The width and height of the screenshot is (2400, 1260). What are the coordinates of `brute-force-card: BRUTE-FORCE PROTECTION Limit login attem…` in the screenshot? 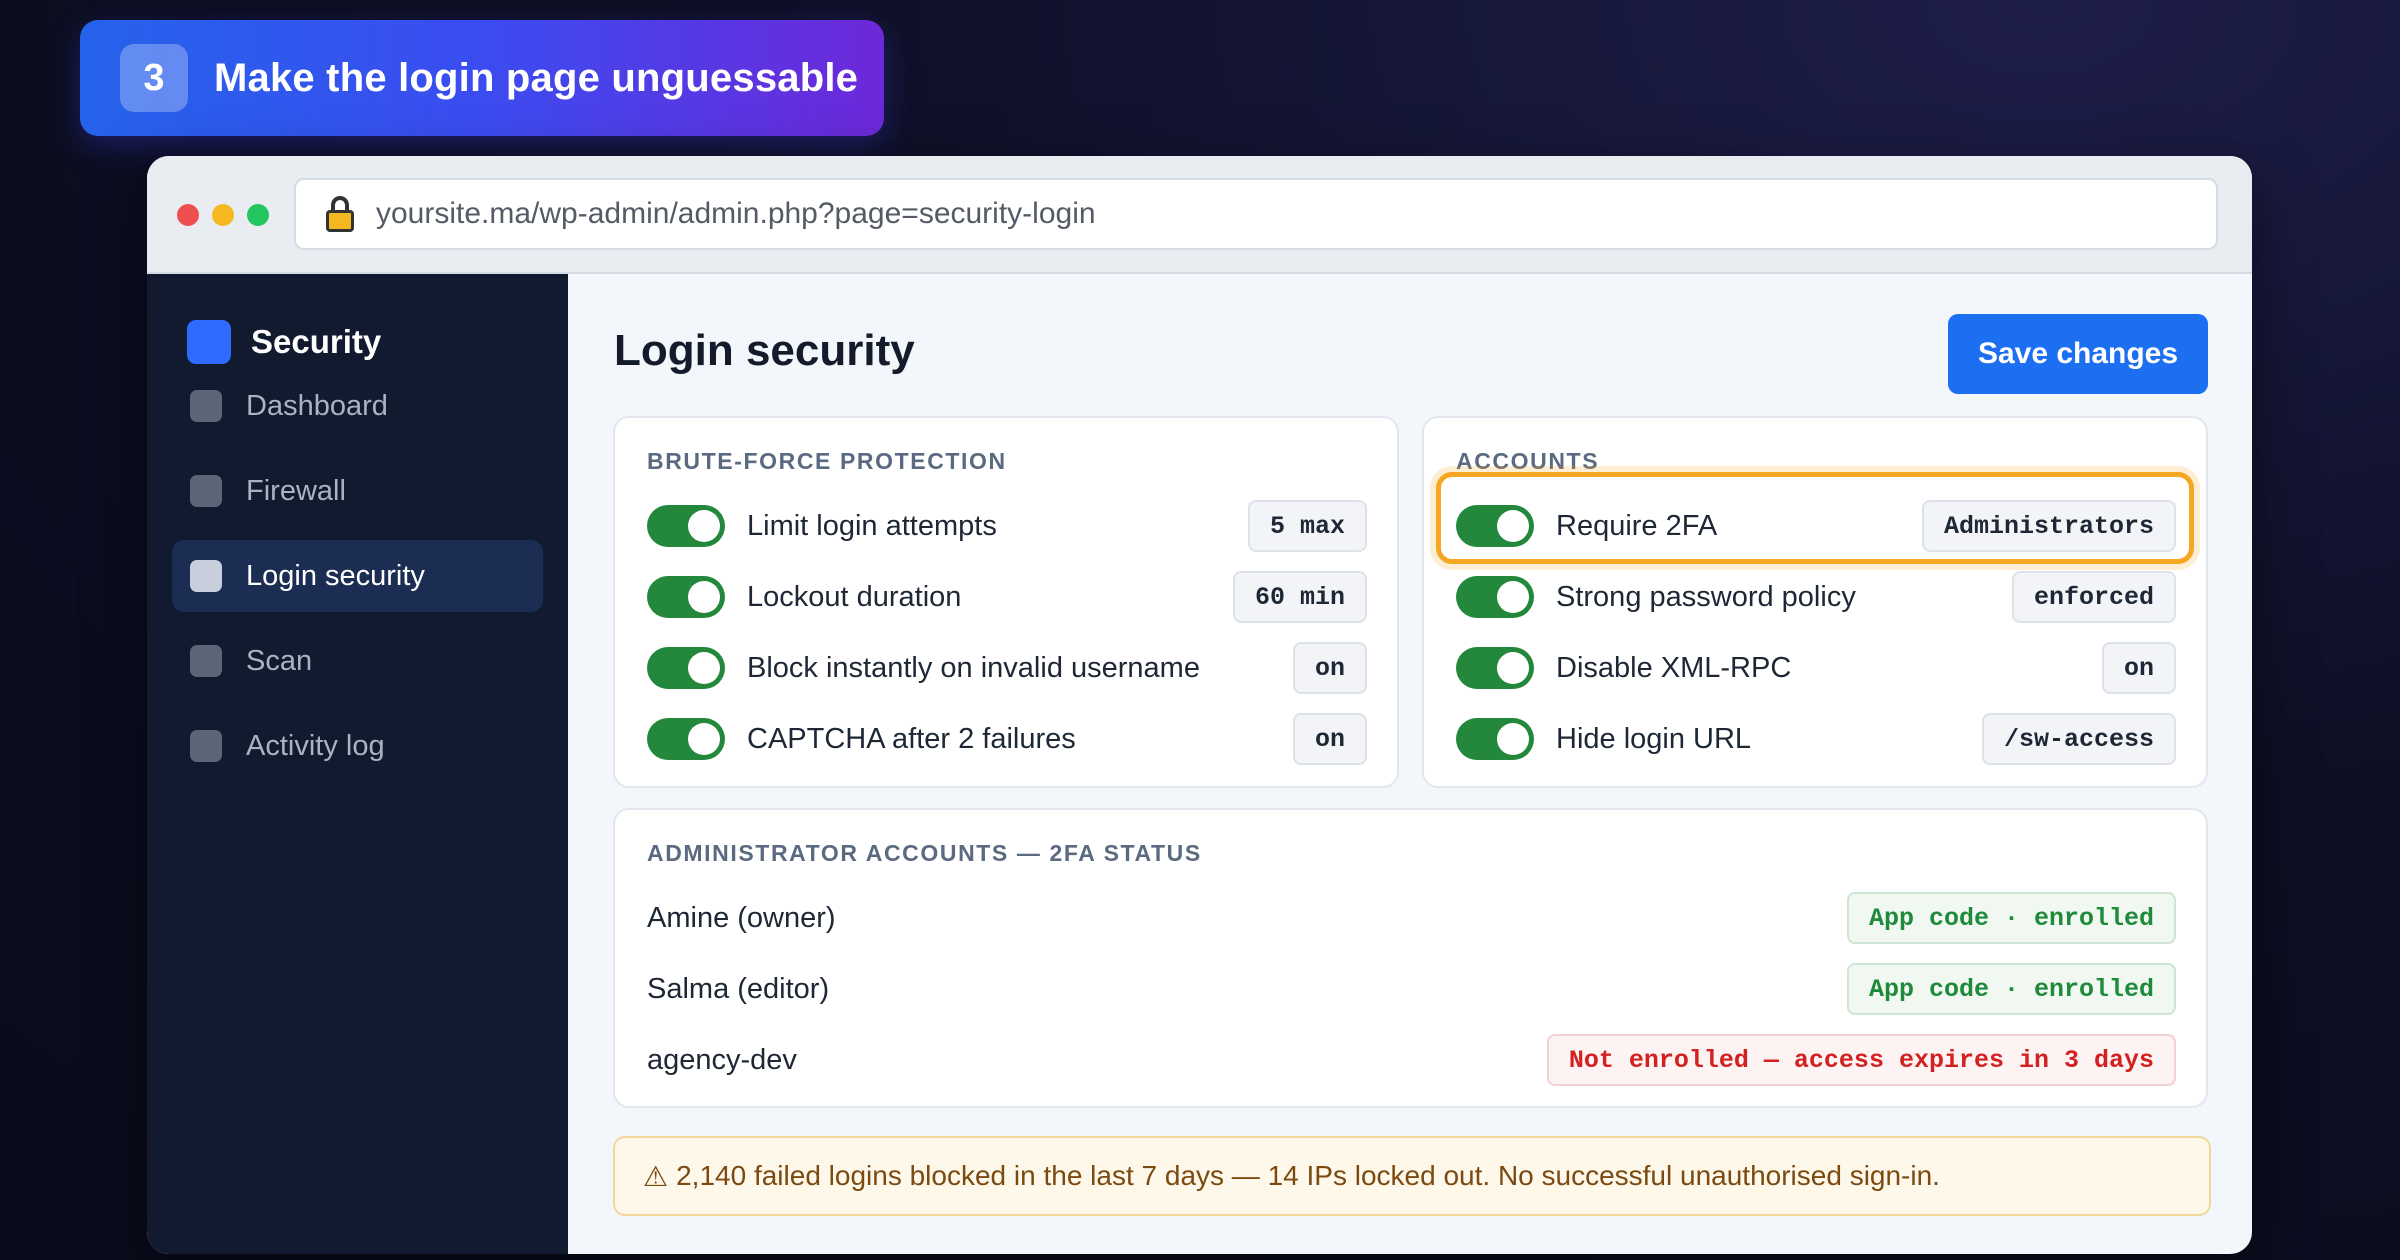 It's located at (1006, 602).